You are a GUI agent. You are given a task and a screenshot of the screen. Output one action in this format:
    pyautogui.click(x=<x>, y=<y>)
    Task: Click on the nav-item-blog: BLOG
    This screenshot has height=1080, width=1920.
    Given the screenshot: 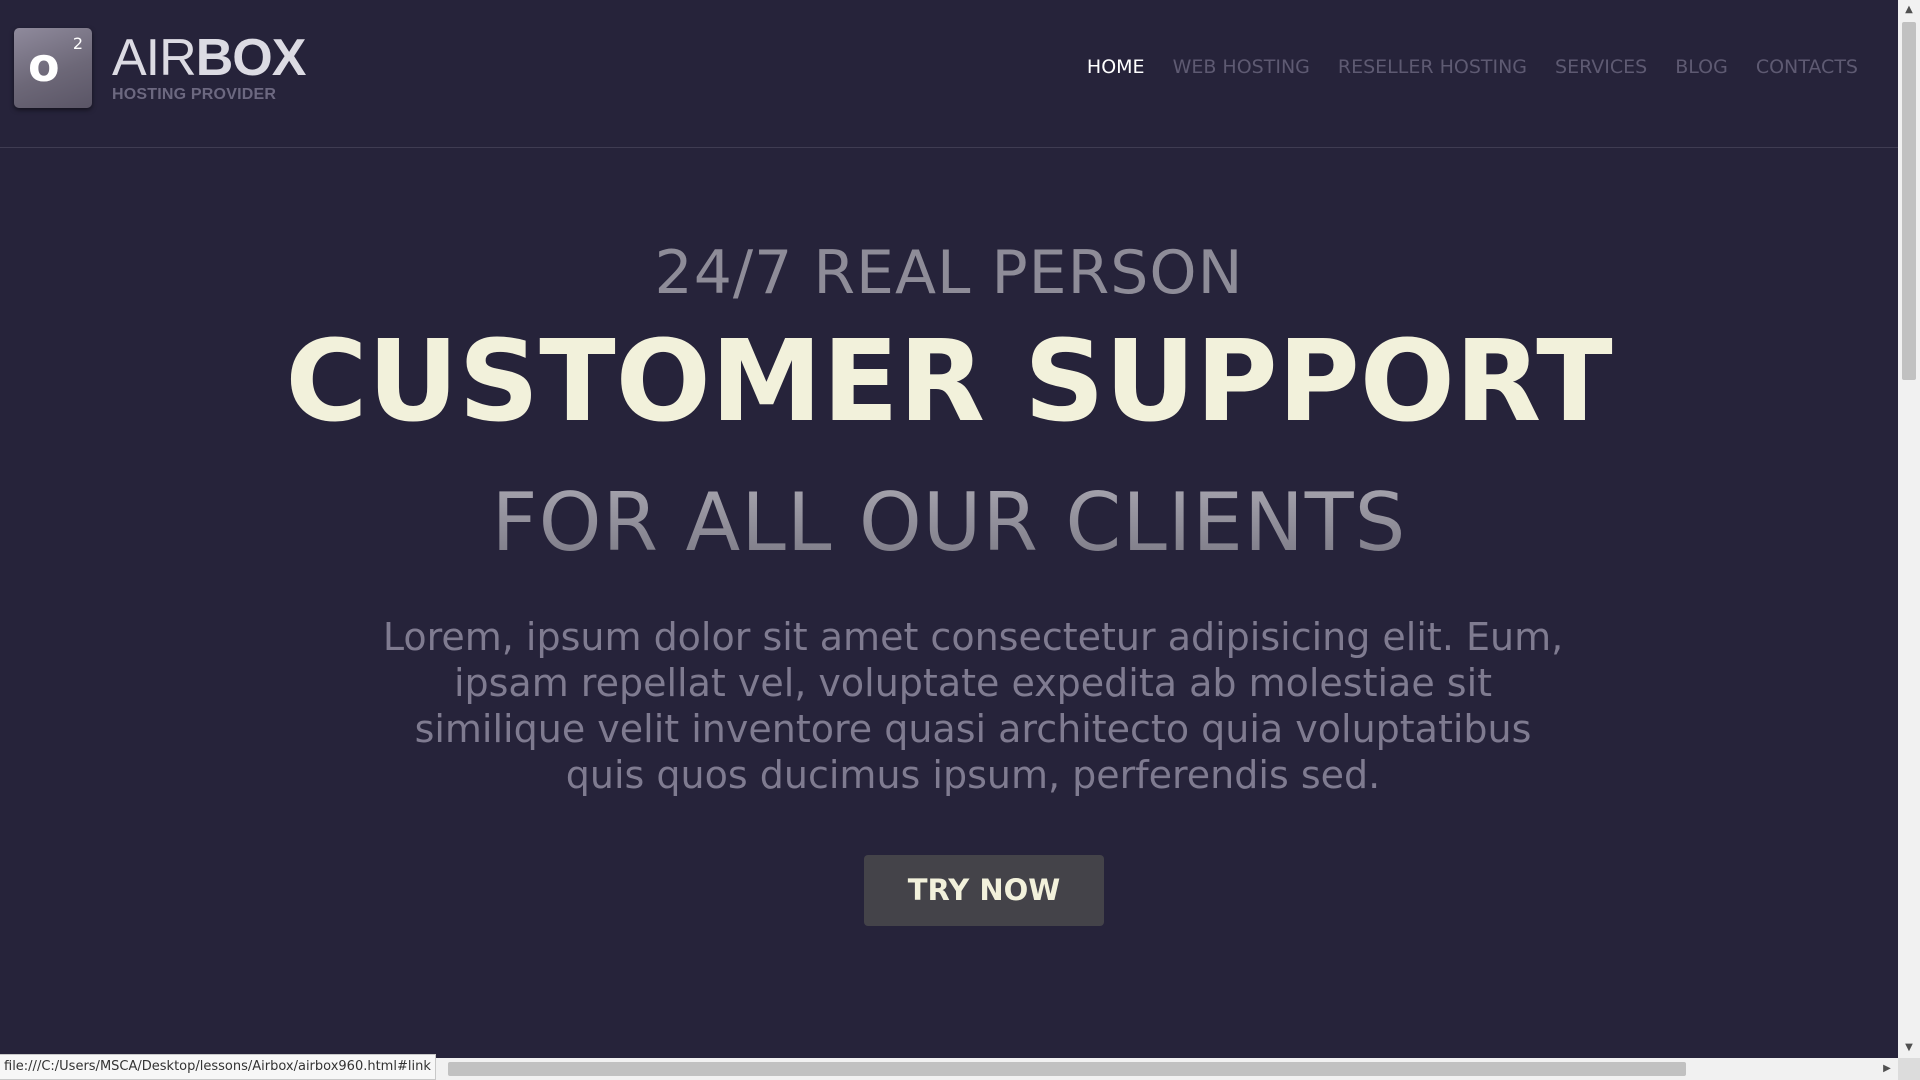 What is the action you would take?
    pyautogui.click(x=1701, y=67)
    